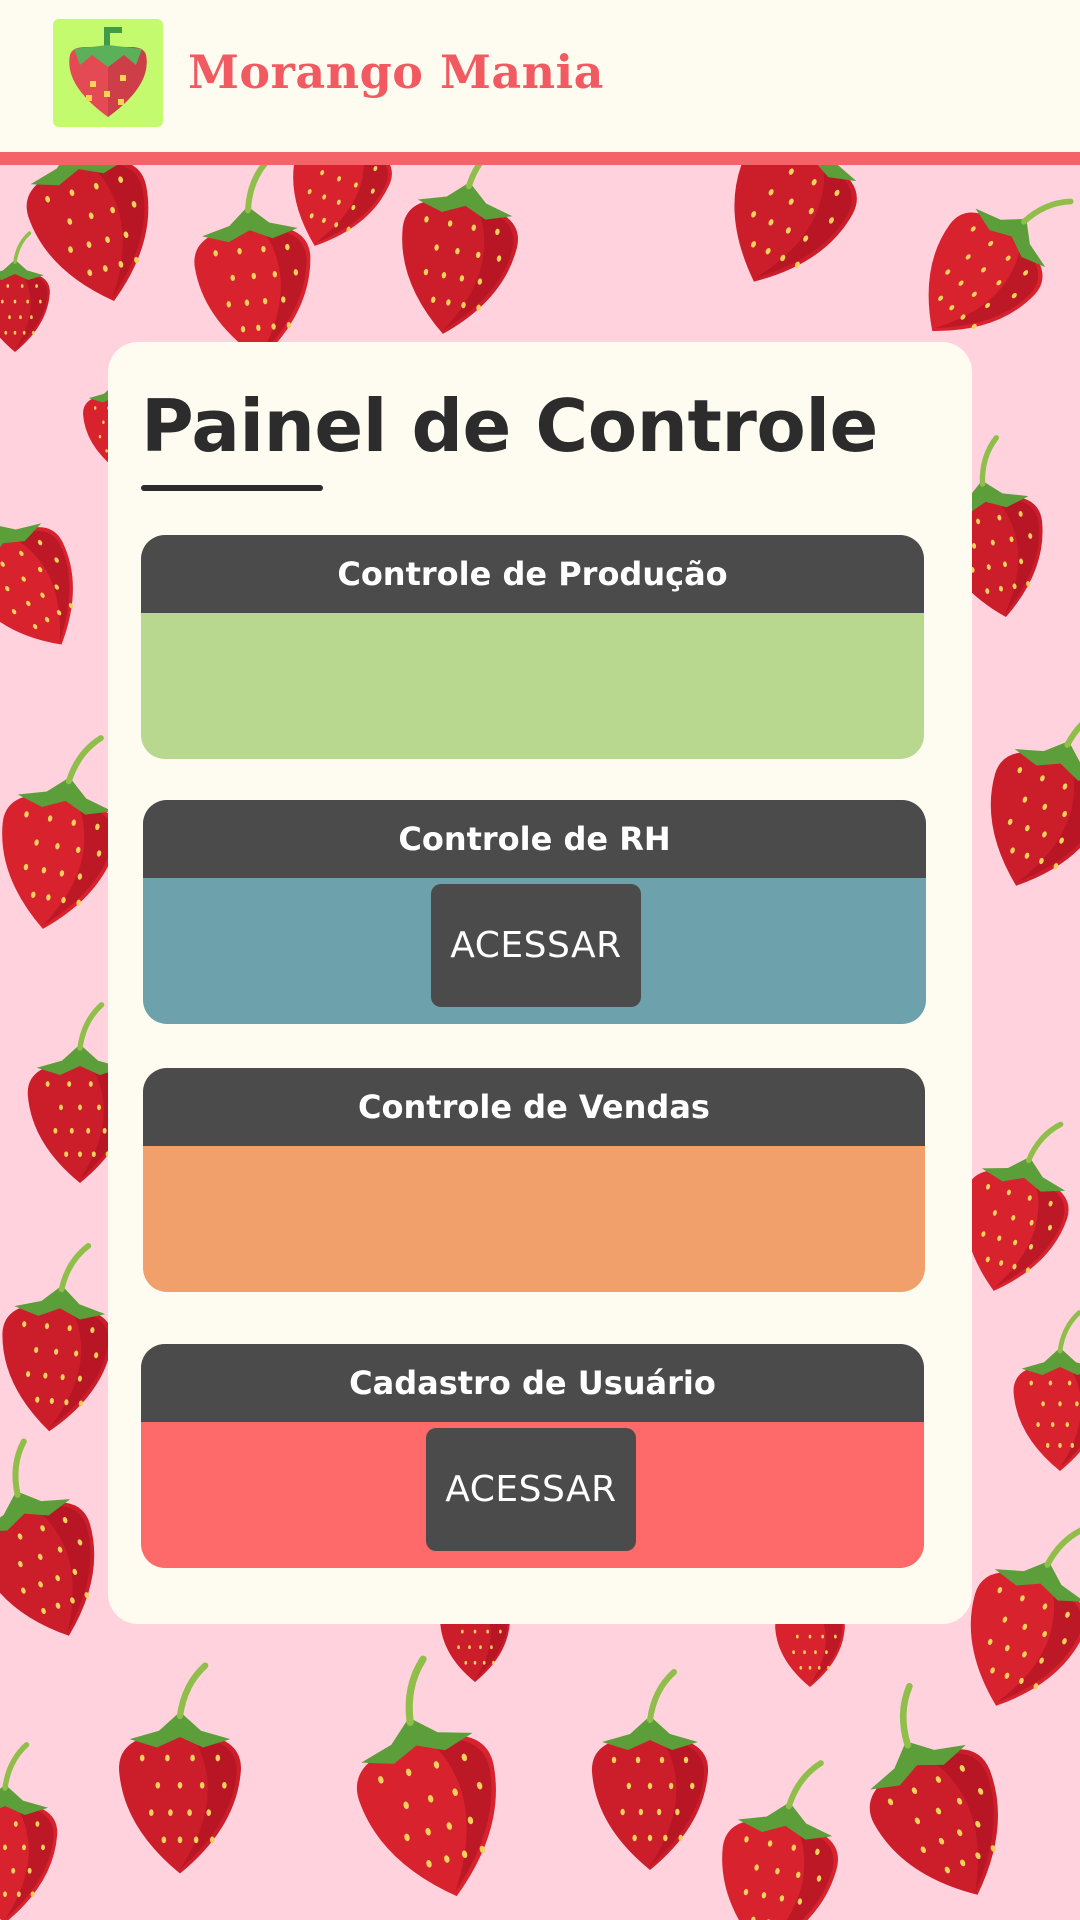 This screenshot has width=1080, height=1920. I want to click on card-title: Controle de Produção, so click(532, 574).